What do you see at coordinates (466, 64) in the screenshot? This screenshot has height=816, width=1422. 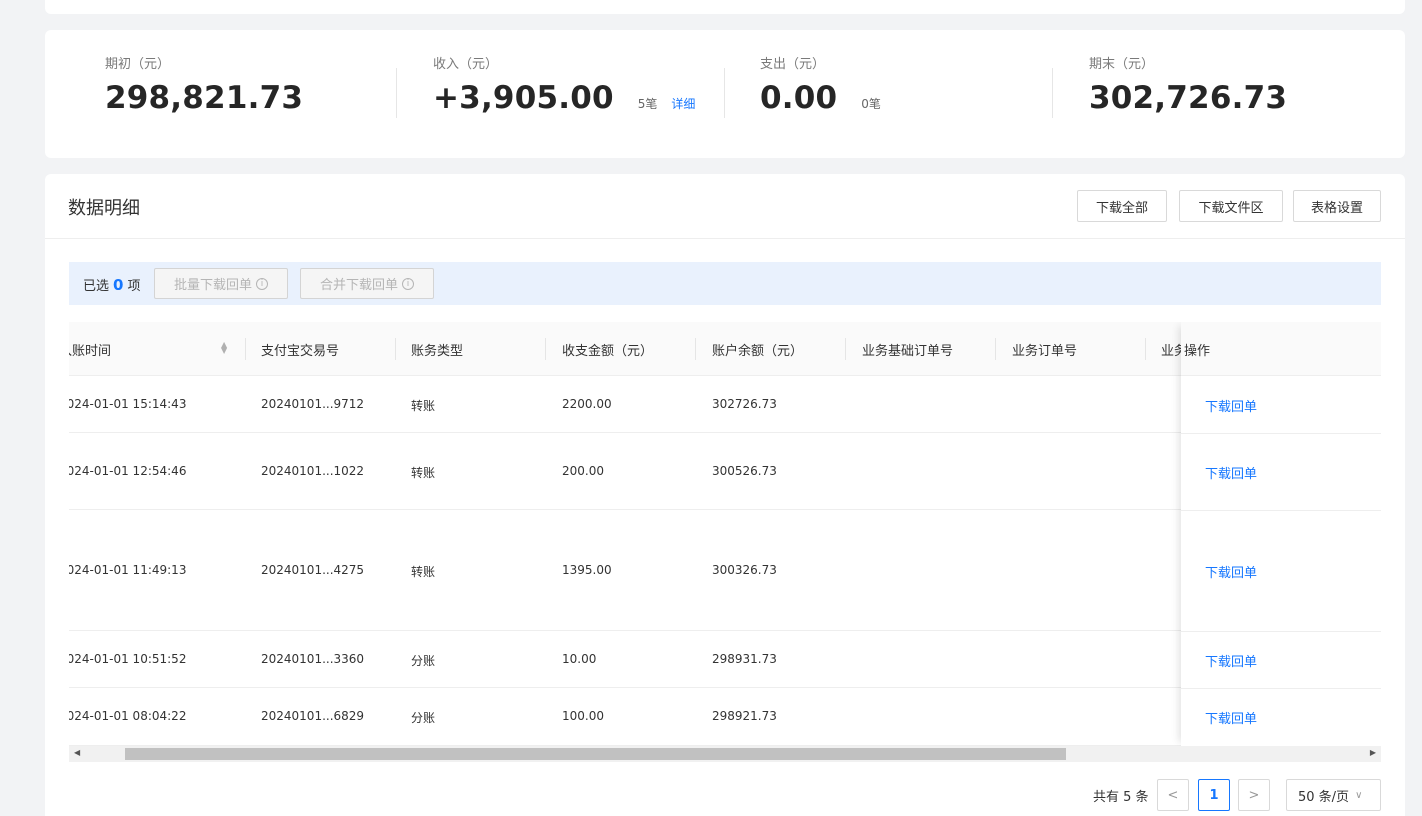 I see `income-label: 收入（元）` at bounding box center [466, 64].